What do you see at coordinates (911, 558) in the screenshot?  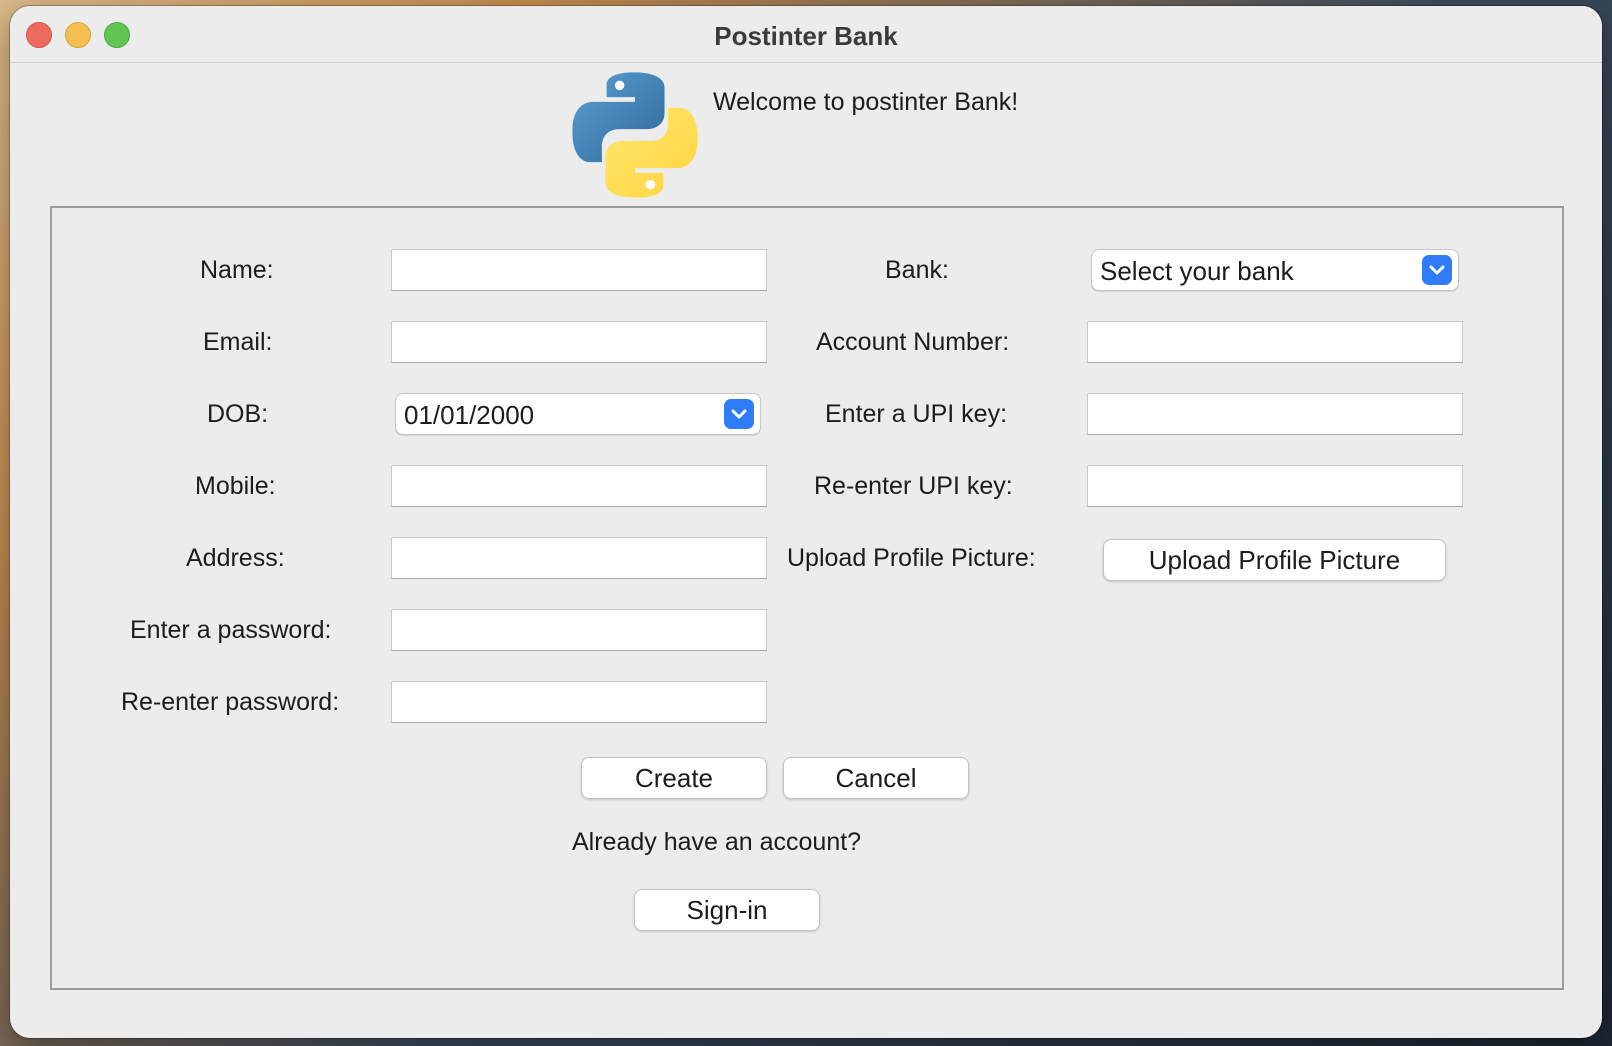 I see `upload-picture-label: Upload Profile Picture:` at bounding box center [911, 558].